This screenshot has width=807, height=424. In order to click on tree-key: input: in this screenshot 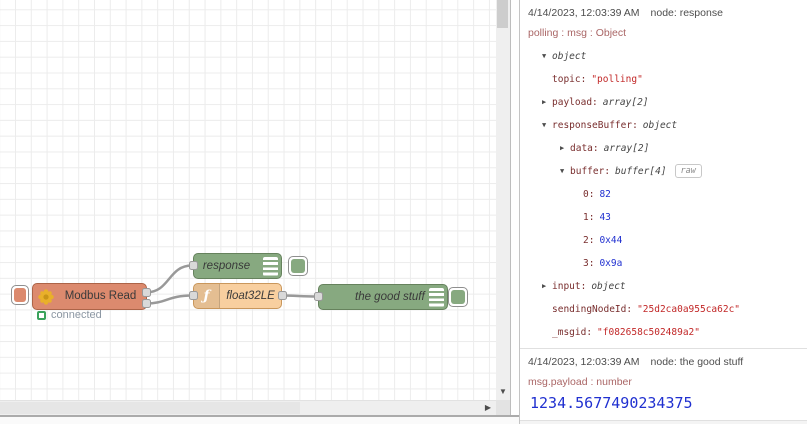, I will do `click(569, 286)`.